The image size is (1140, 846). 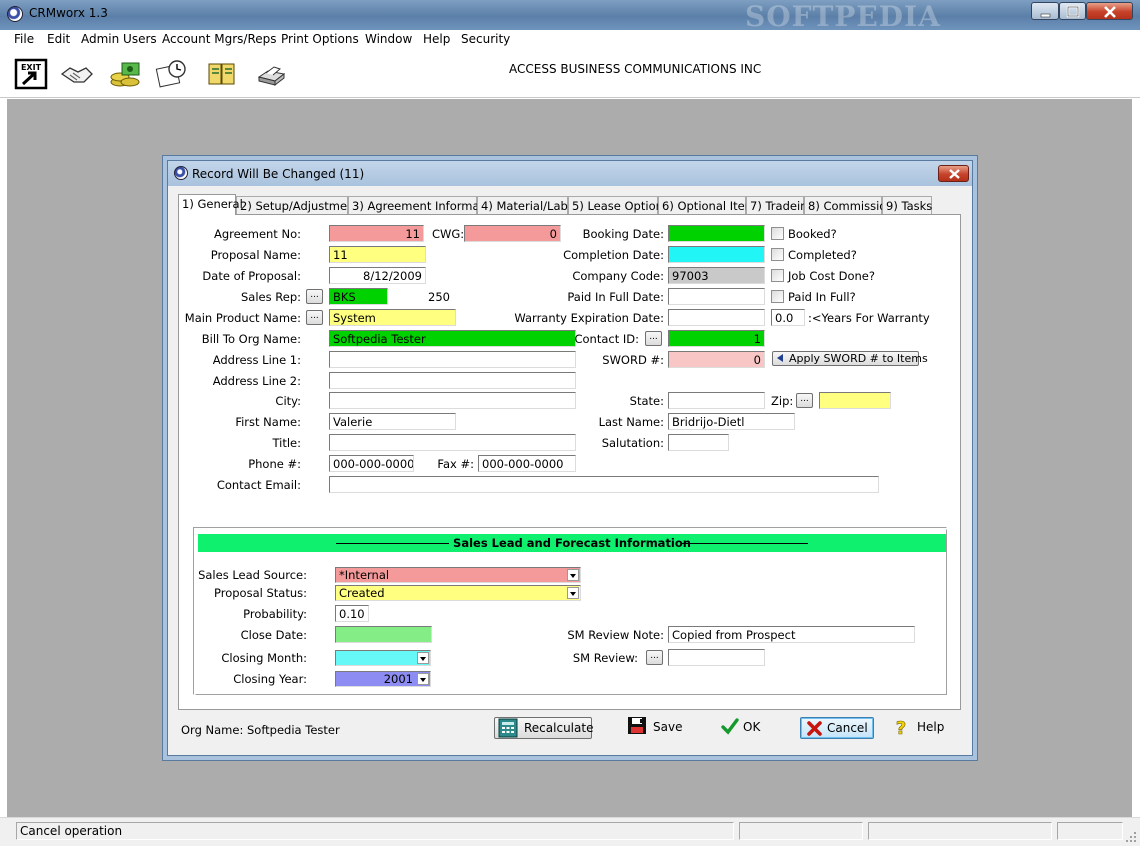 What do you see at coordinates (24, 39) in the screenshot?
I see `menu-file: File` at bounding box center [24, 39].